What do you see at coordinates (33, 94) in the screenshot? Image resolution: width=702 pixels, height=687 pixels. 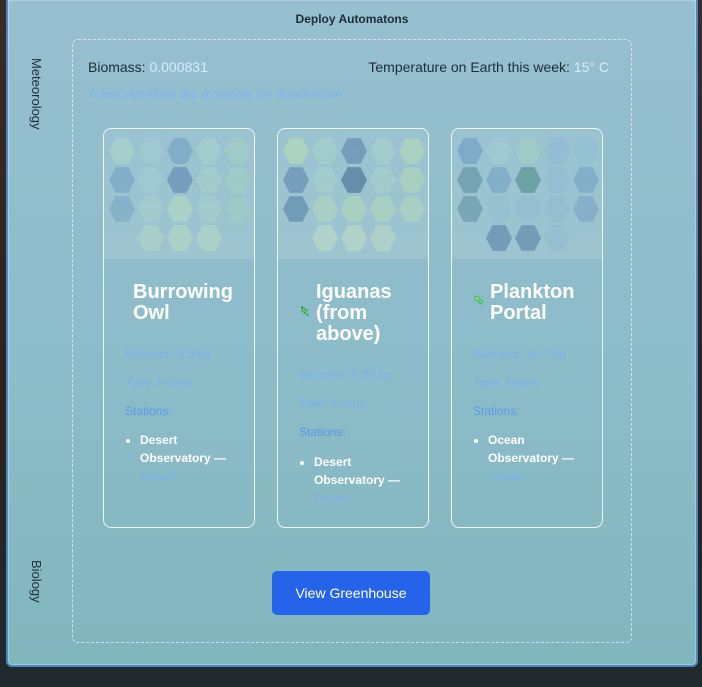 I see `tab-meteorology: Meteorology` at bounding box center [33, 94].